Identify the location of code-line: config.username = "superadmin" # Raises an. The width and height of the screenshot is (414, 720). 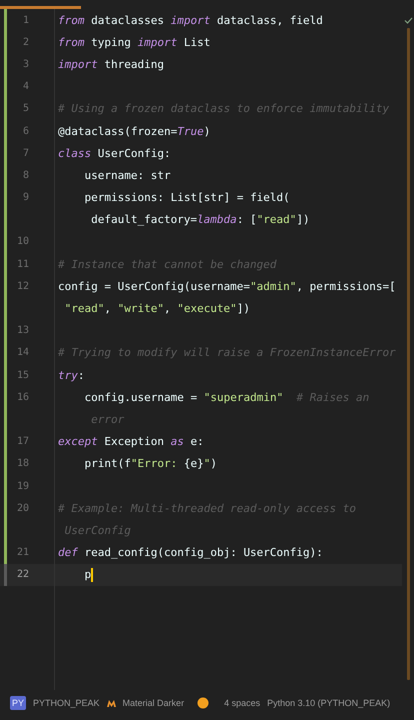
(227, 397).